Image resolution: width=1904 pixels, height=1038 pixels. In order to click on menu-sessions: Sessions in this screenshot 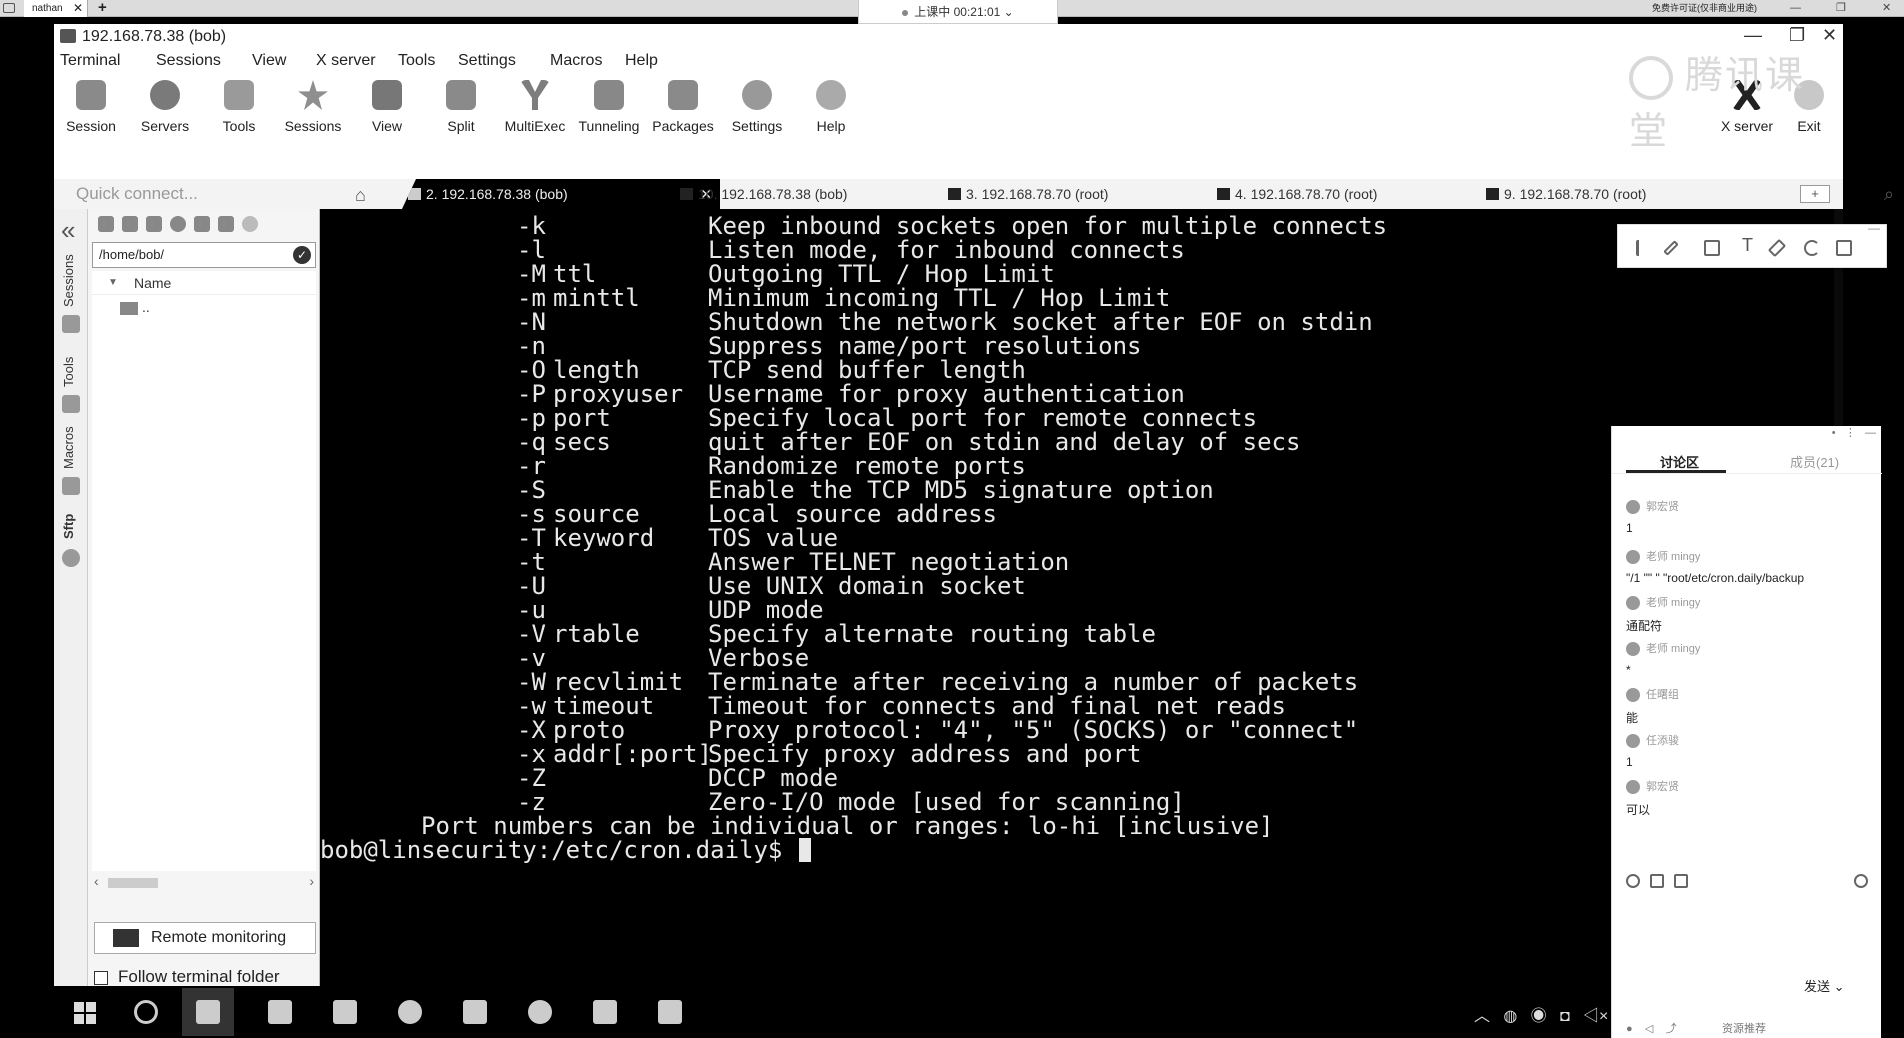, I will do `click(188, 61)`.